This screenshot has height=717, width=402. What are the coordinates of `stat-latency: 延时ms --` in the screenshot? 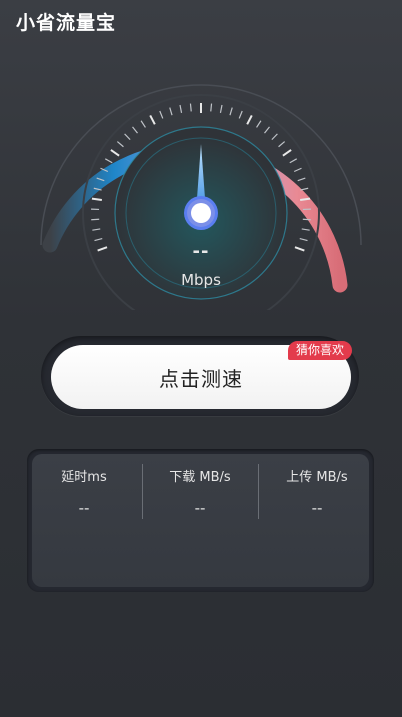 It's located at (84, 491).